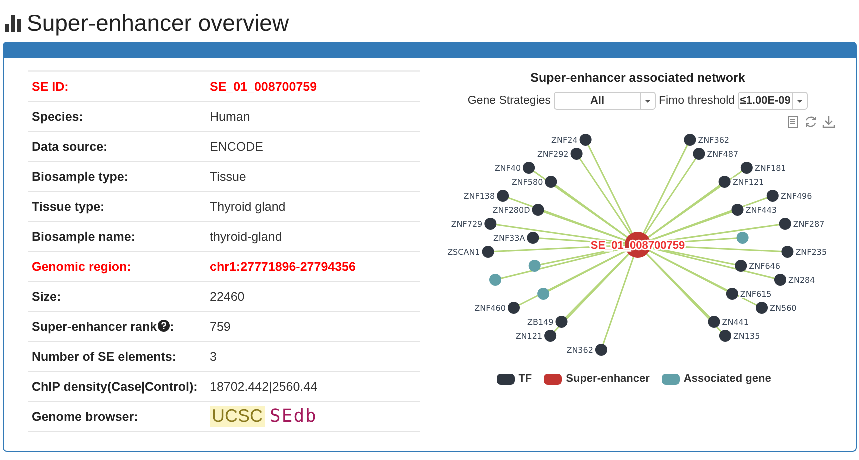 The width and height of the screenshot is (859, 460). What do you see at coordinates (829, 122) in the screenshot?
I see `download-icon` at bounding box center [829, 122].